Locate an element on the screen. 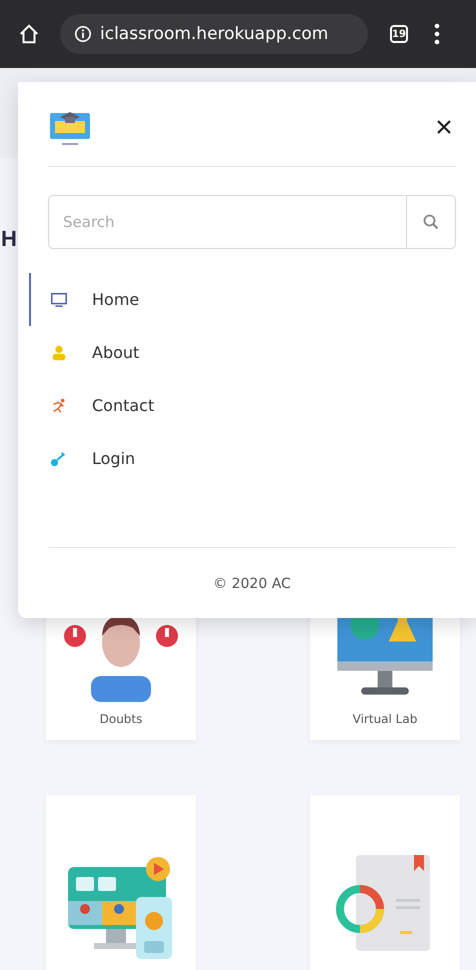  monitor-icon is located at coordinates (59, 299).